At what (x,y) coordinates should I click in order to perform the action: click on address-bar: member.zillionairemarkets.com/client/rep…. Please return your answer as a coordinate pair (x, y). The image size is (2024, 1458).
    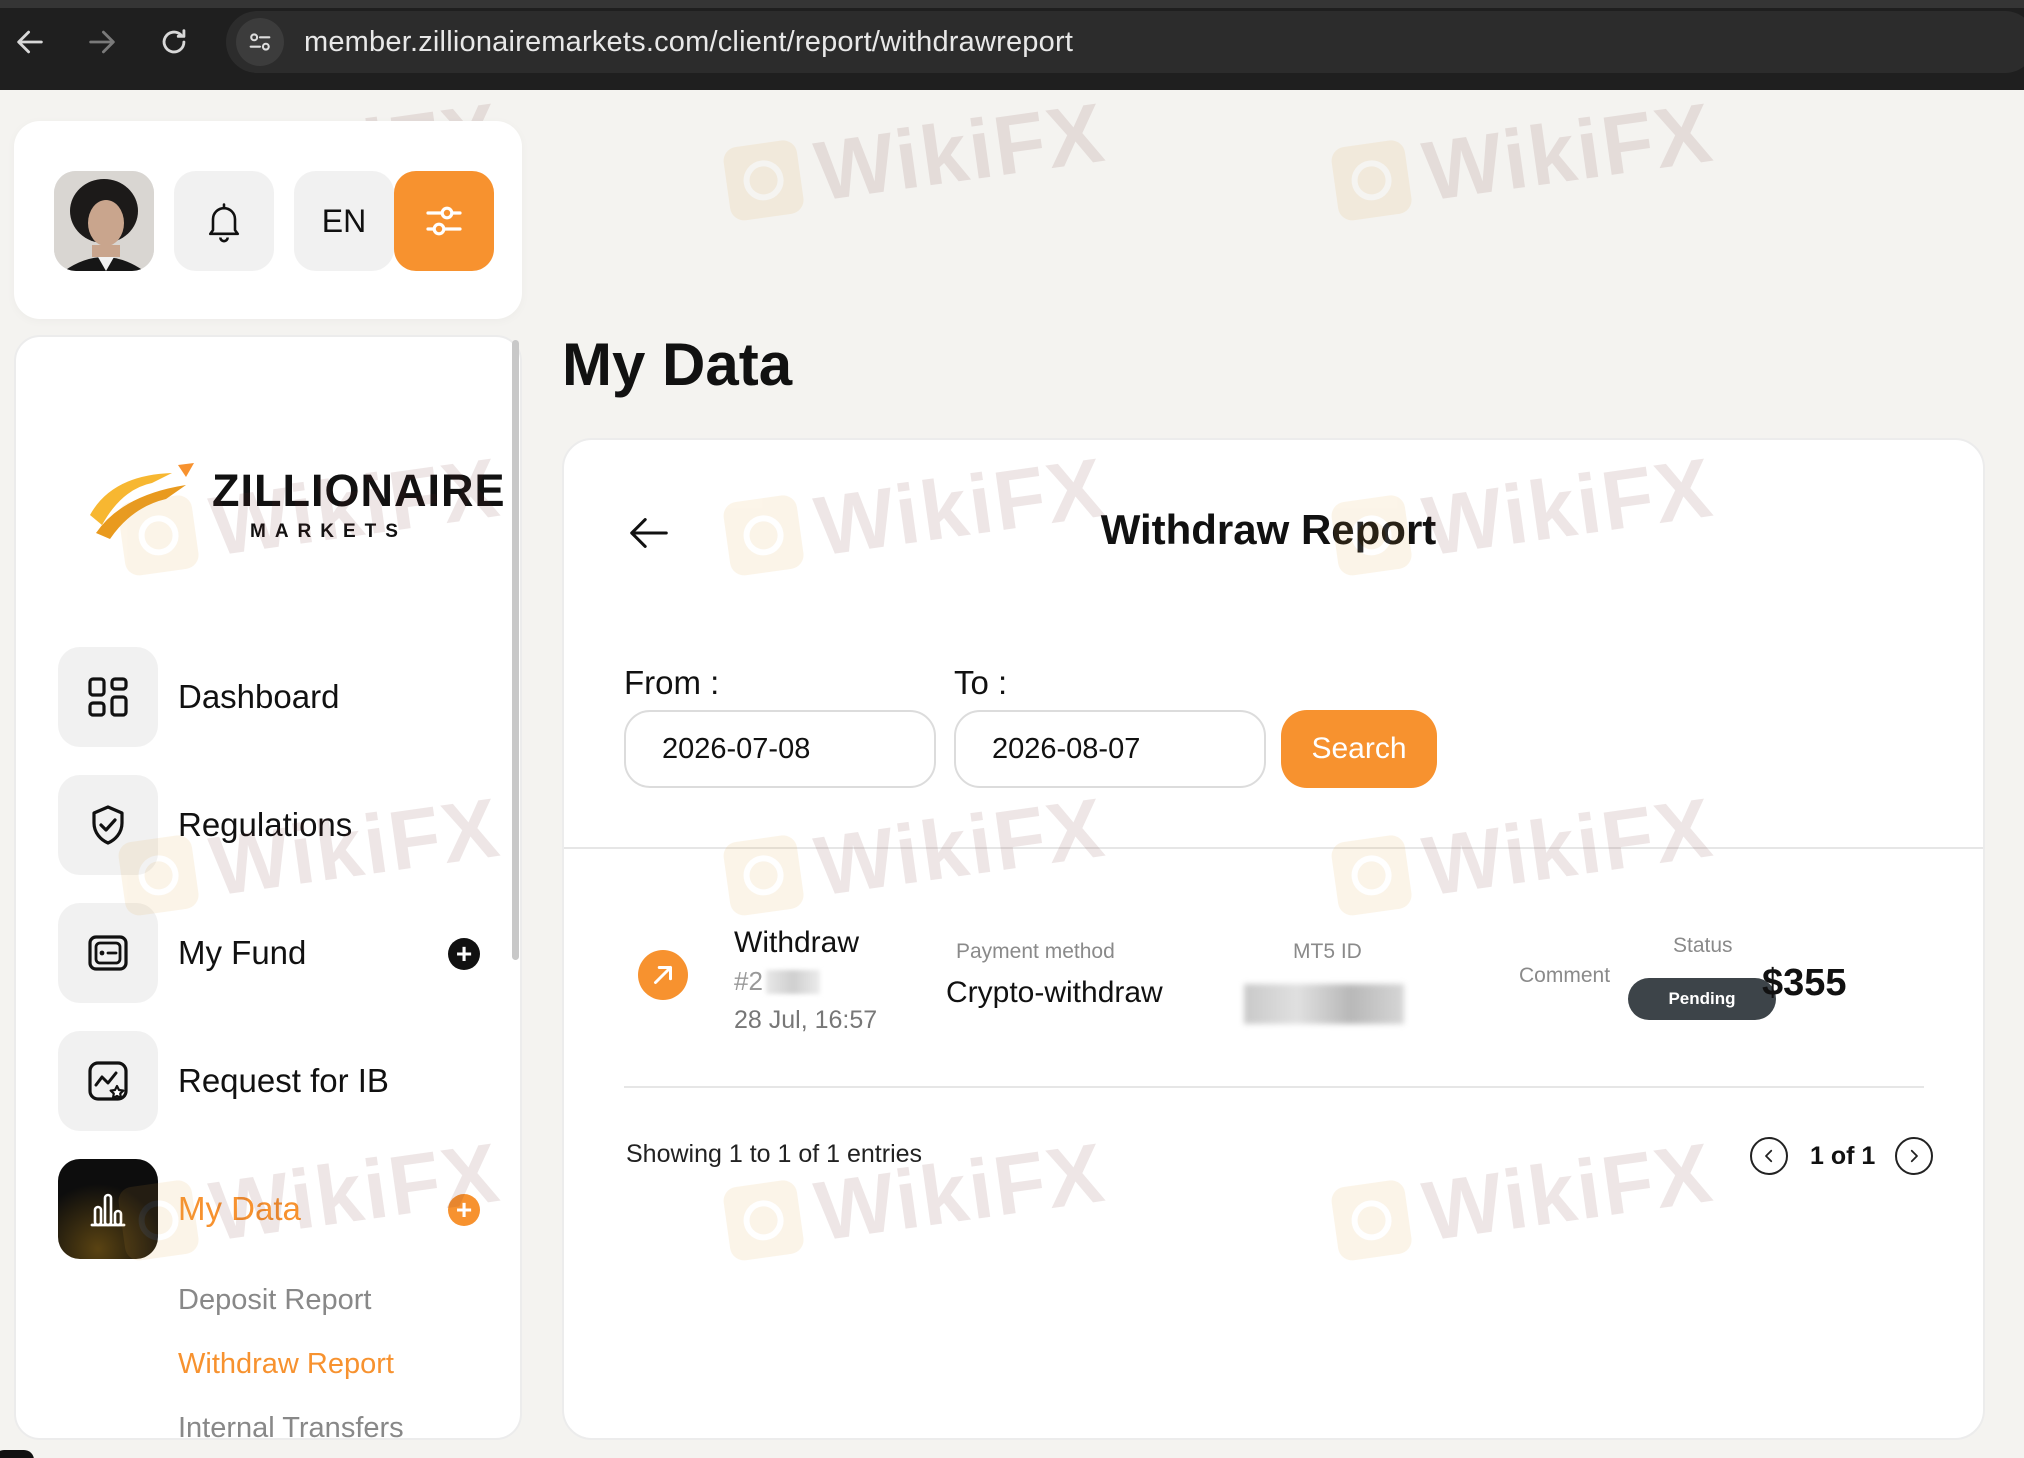
    Looking at the image, I should click on (1125, 42).